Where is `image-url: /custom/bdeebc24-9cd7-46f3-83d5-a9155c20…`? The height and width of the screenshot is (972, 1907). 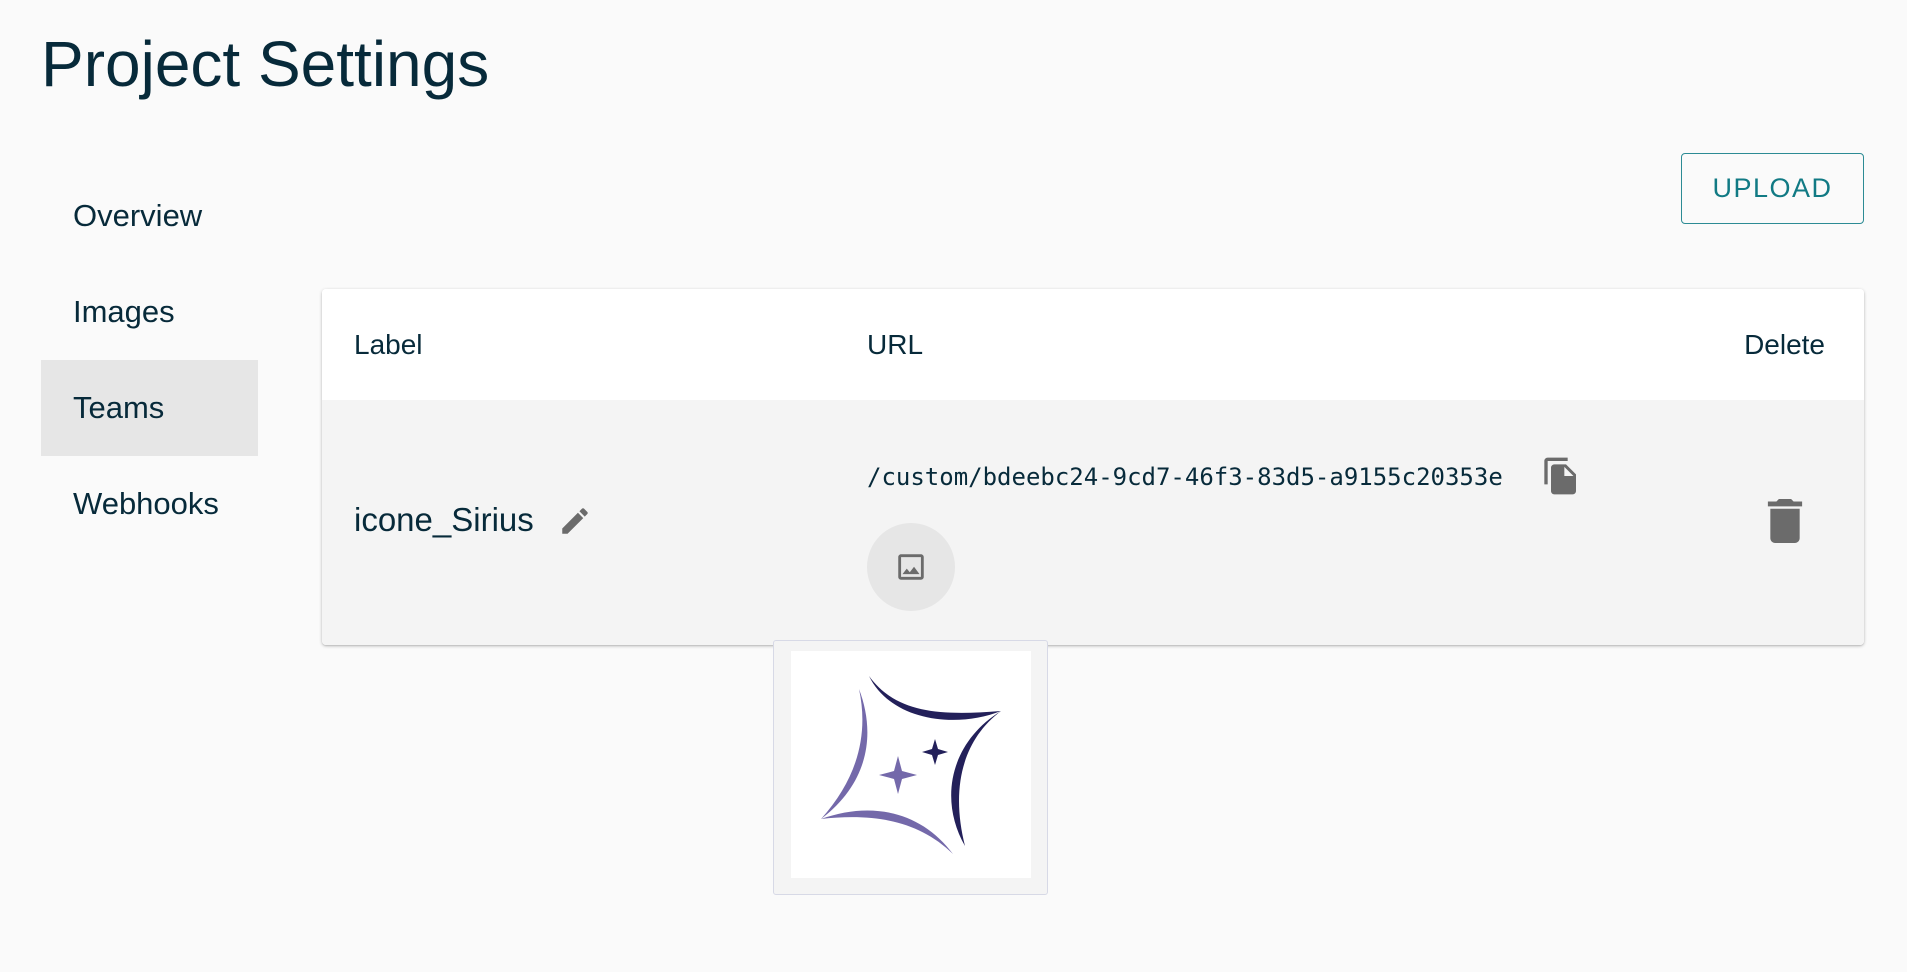
image-url: /custom/bdeebc24-9cd7-46f3-83d5-a9155c20… is located at coordinates (1185, 477).